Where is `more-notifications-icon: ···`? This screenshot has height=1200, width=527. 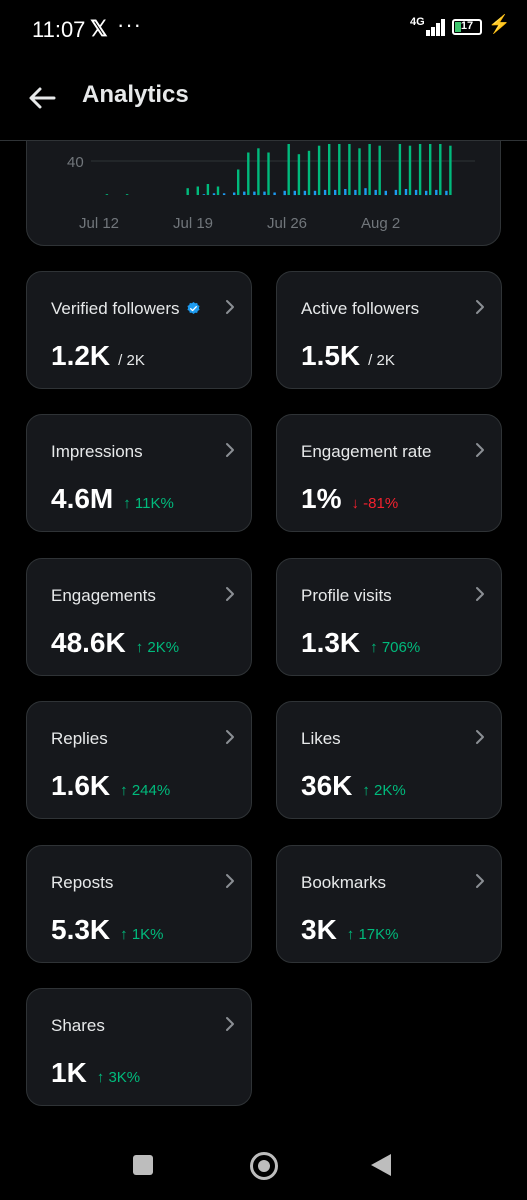 more-notifications-icon: ··· is located at coordinates (129, 24).